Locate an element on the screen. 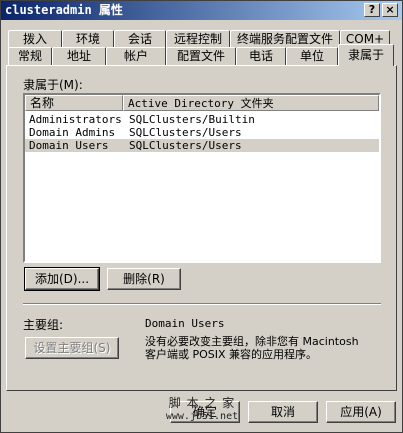  apply-button-label: 应用(A) is located at coordinates (361, 412).